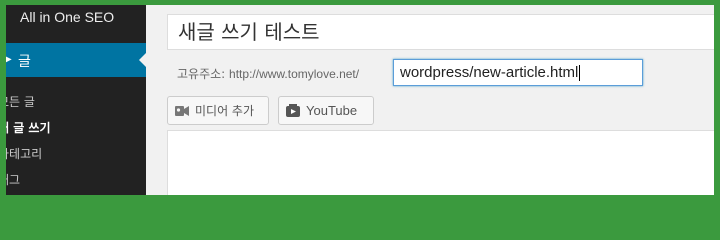 Image resolution: width=720 pixels, height=240 pixels. I want to click on slug-value: wordpress/new-article.html, so click(489, 72).